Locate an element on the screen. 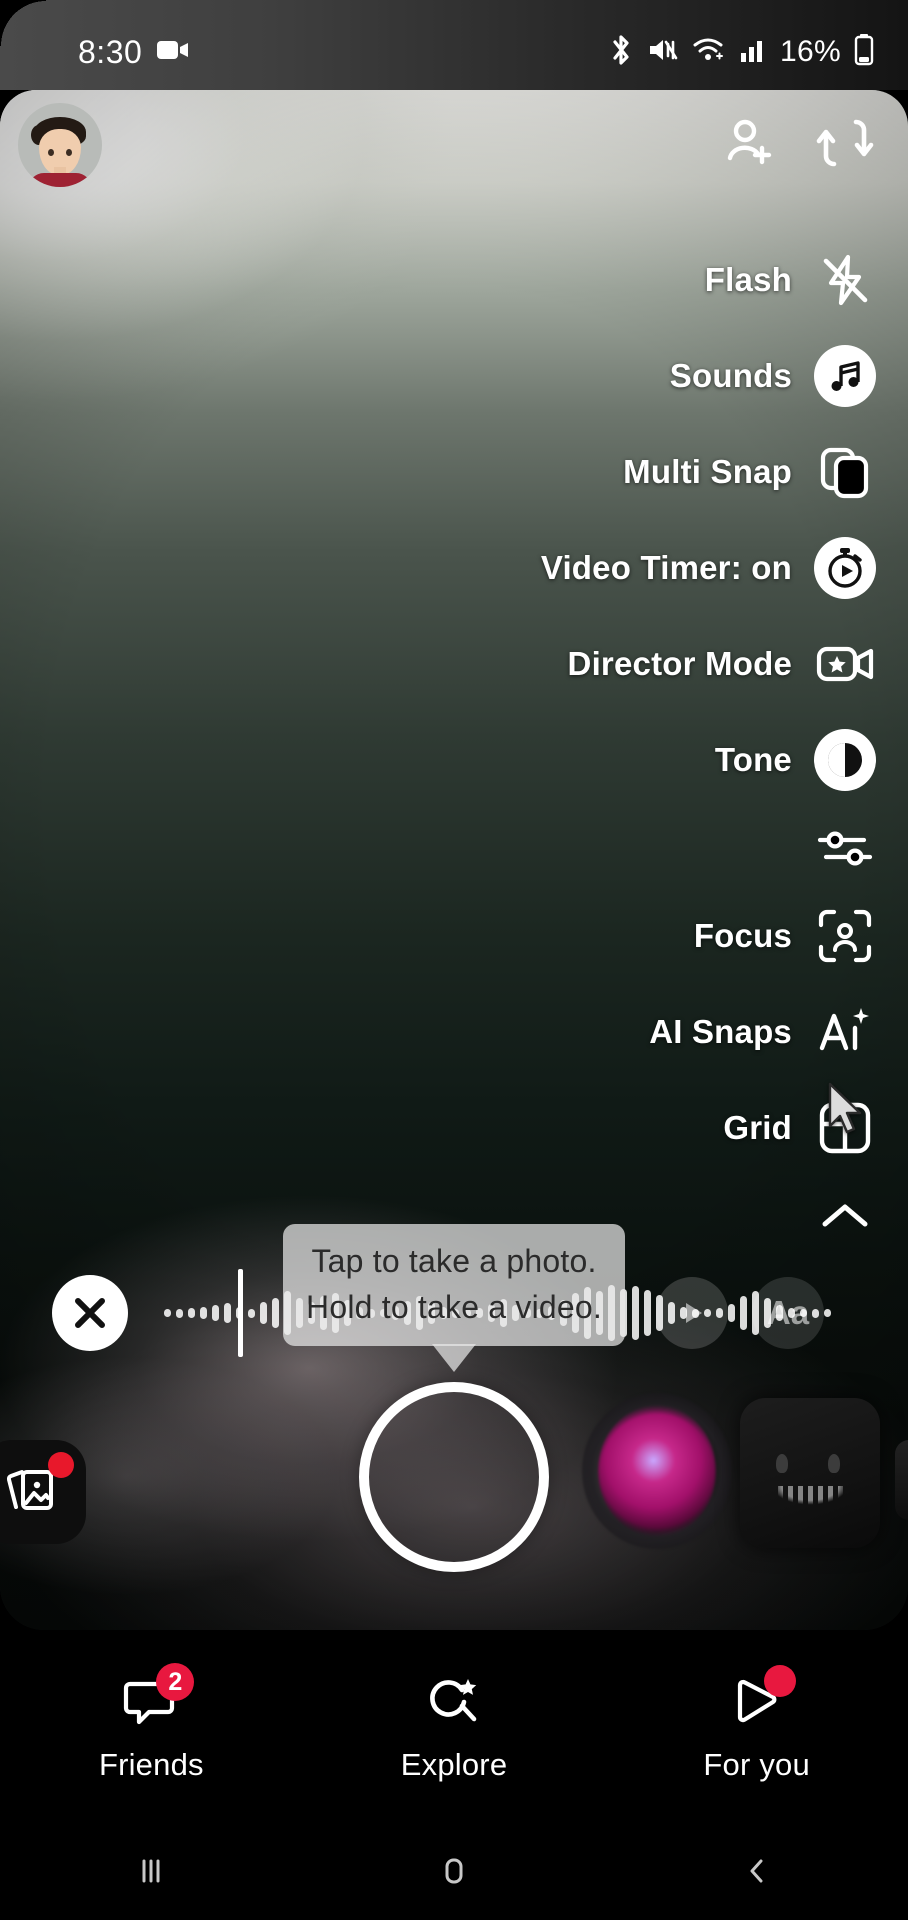 The height and width of the screenshot is (1920, 908). avatar is located at coordinates (60, 145).